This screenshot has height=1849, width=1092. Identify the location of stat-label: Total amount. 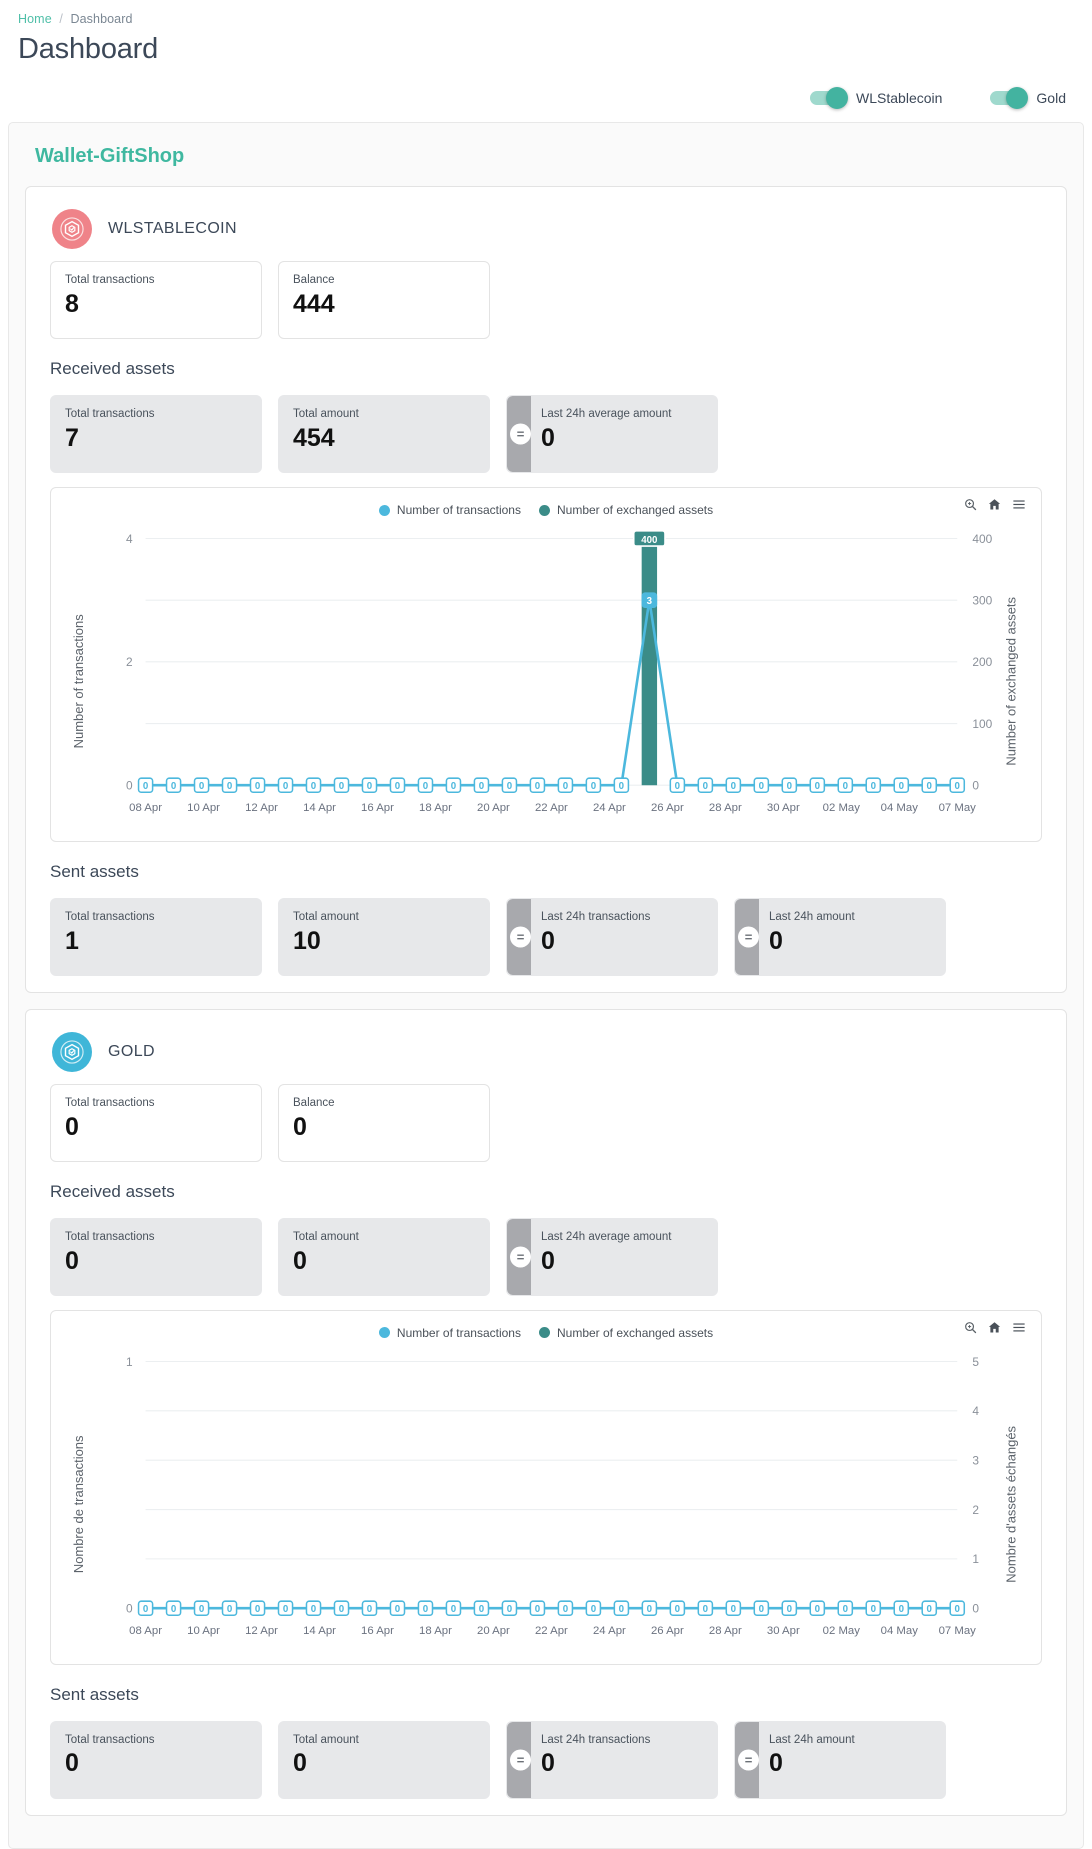
(326, 1236).